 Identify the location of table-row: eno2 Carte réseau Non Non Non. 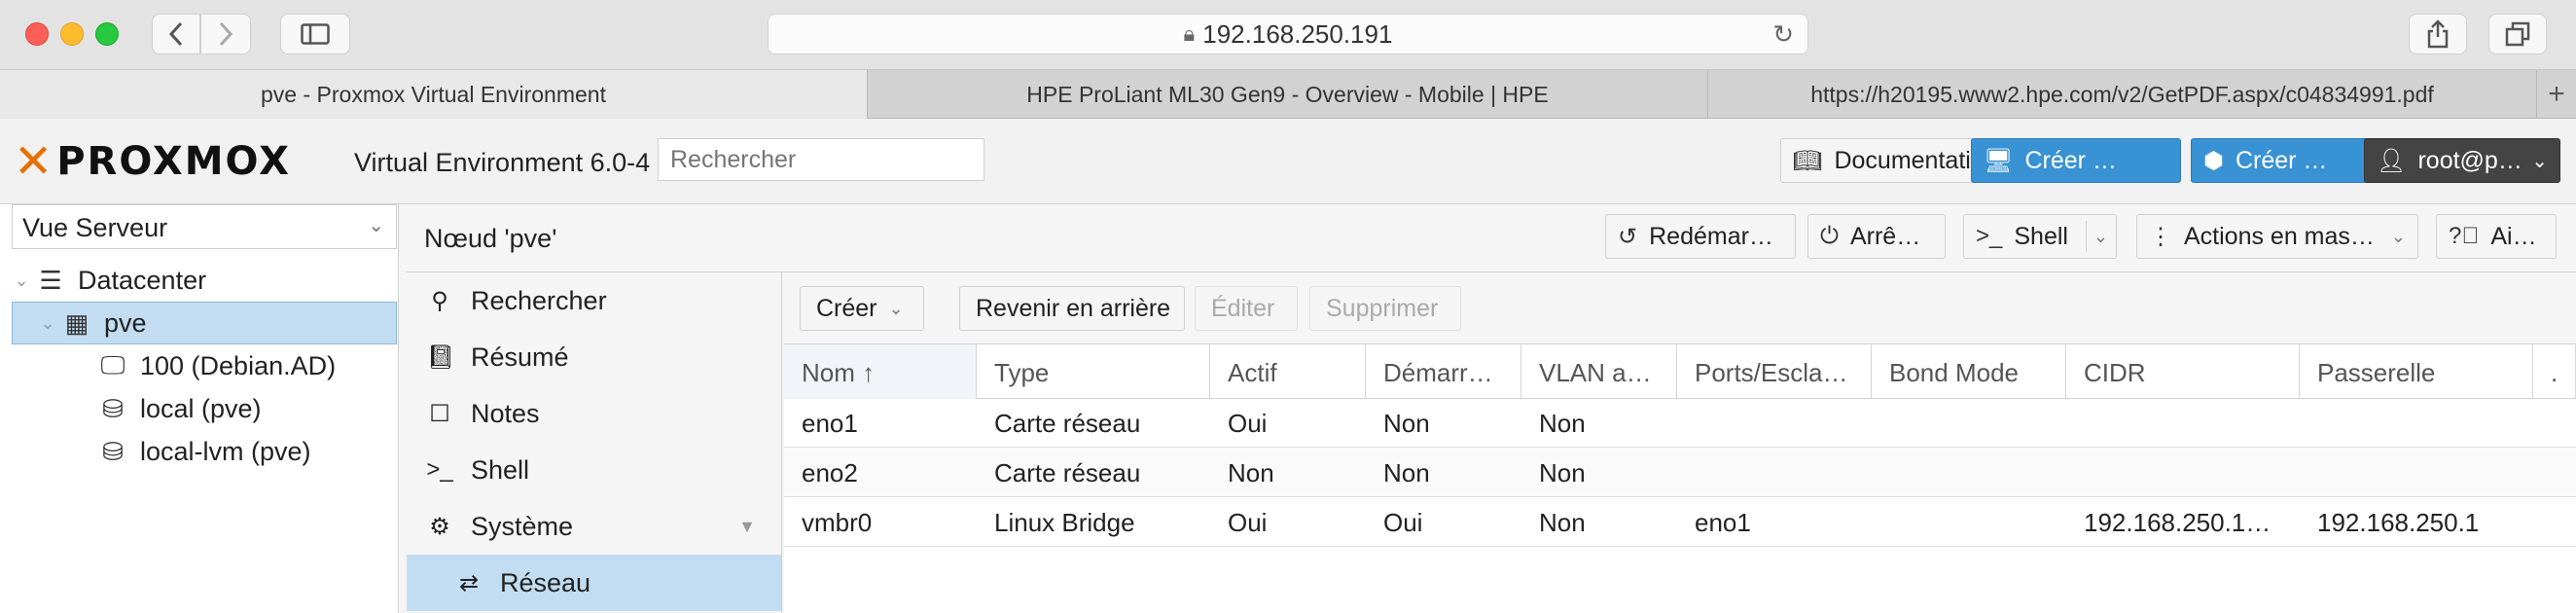
(1680, 473).